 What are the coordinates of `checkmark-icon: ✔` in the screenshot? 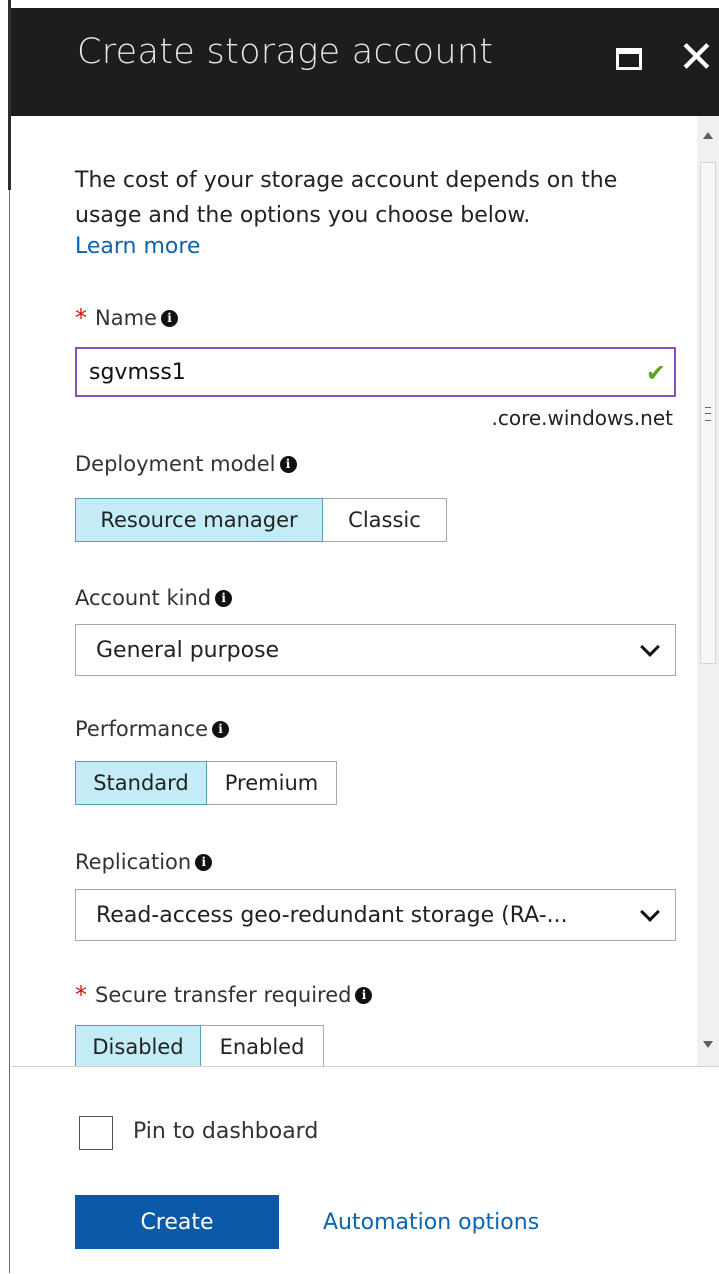 It's located at (655, 373).